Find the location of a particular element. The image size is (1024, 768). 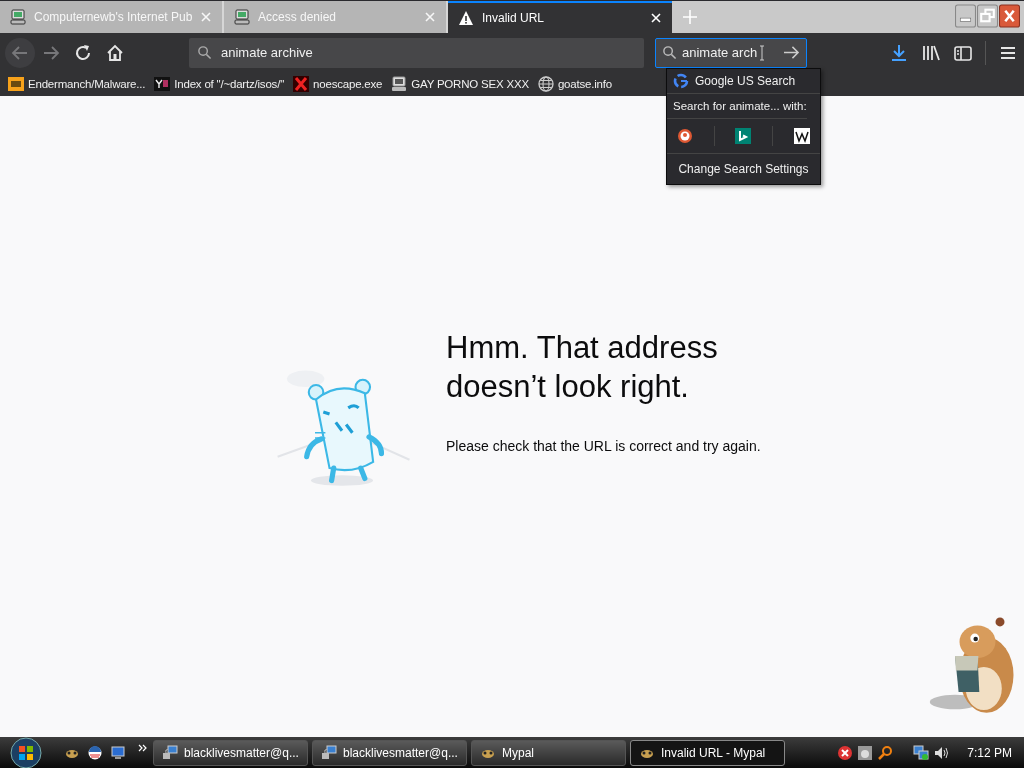

back-icon is located at coordinates (20, 52).